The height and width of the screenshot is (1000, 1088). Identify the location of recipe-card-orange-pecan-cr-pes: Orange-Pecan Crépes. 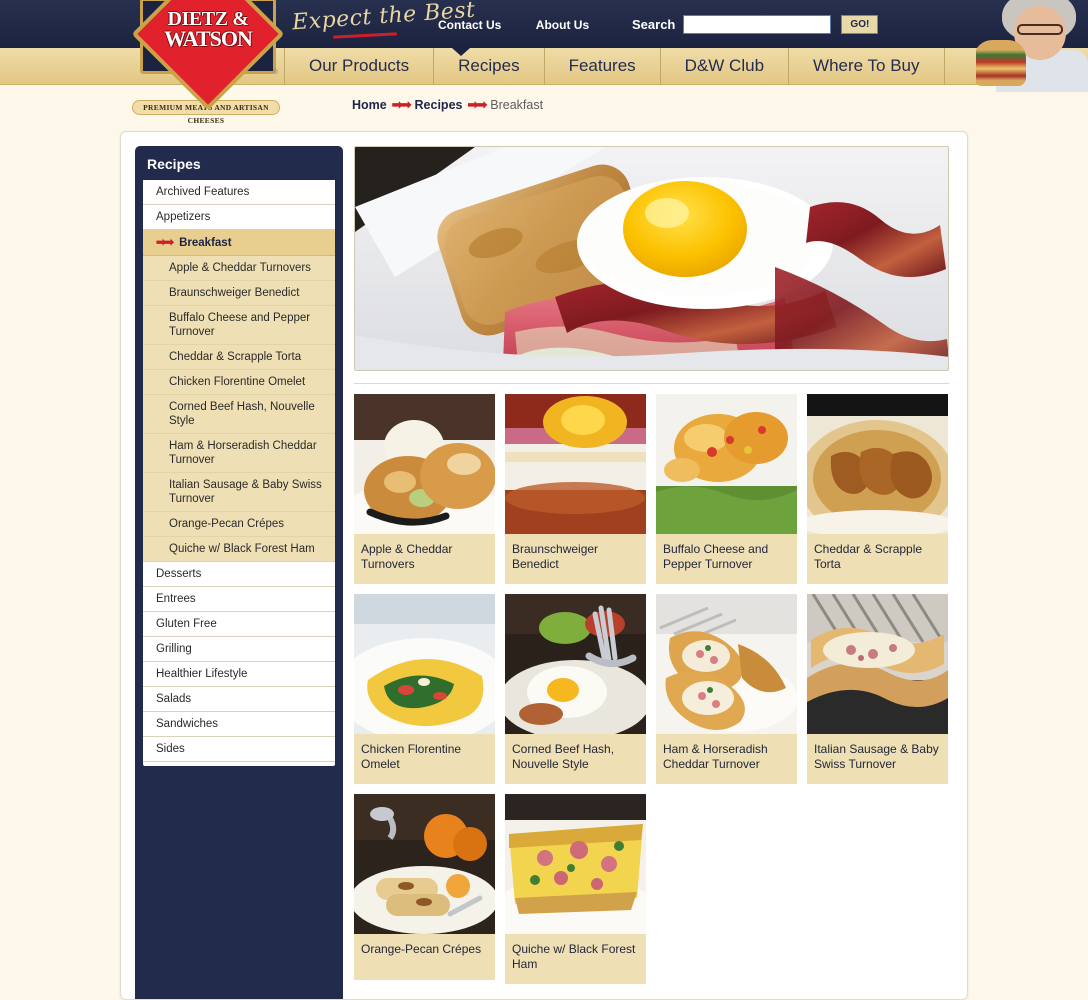
(424, 887).